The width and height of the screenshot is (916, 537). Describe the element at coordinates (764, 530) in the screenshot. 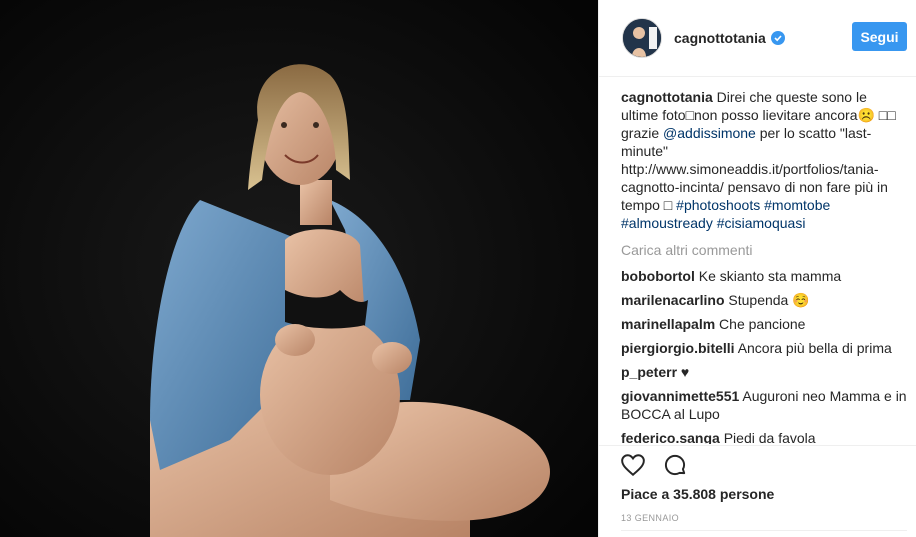

I see `divider` at that location.